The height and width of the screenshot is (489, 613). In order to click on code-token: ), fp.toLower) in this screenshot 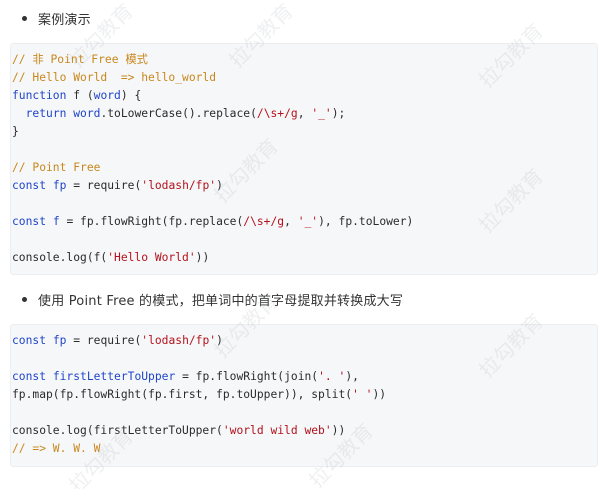, I will do `click(366, 221)`.